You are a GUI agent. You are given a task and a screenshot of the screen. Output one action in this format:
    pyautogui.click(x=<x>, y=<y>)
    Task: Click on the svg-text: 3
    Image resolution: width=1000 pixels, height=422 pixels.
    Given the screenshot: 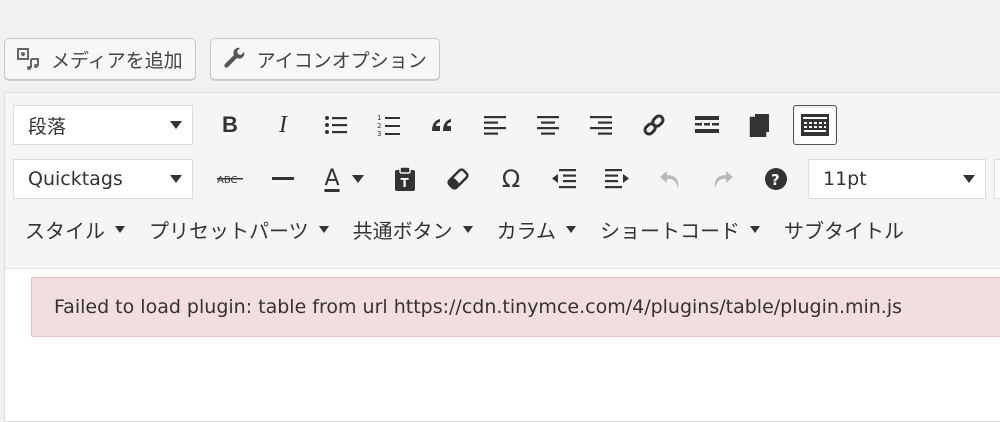 What is the action you would take?
    pyautogui.click(x=379, y=133)
    